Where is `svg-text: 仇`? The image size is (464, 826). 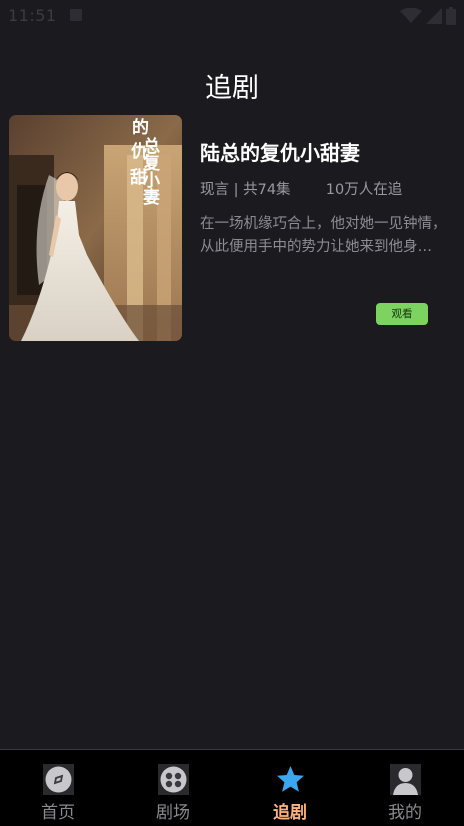
svg-text: 仇 is located at coordinates (139, 151).